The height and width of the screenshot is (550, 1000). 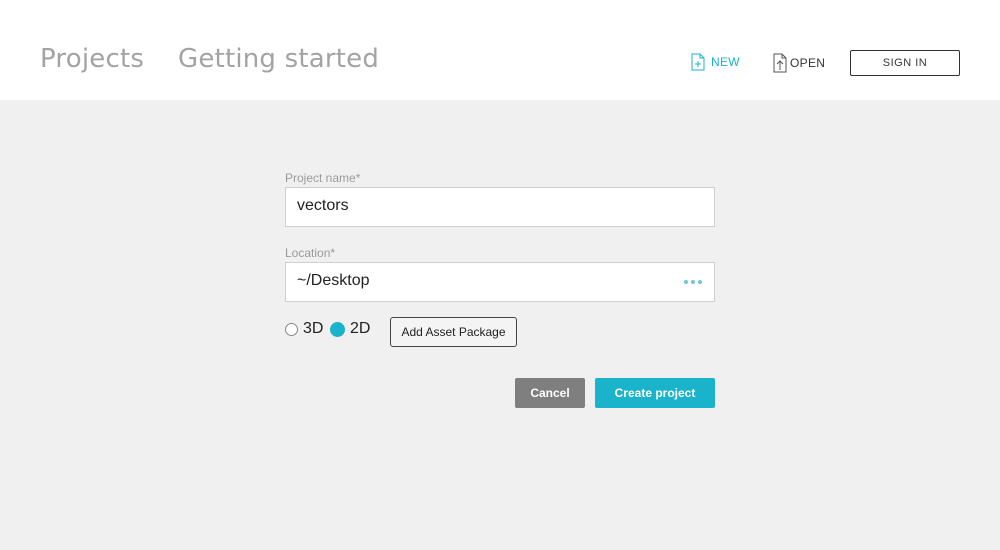 I want to click on radio-3d-label: 3D, so click(x=313, y=328).